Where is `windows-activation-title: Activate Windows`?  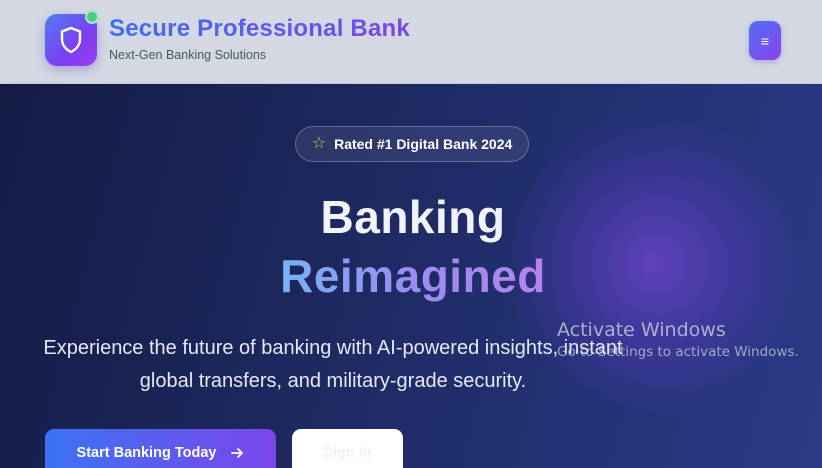
windows-activation-title: Activate Windows is located at coordinates (641, 330).